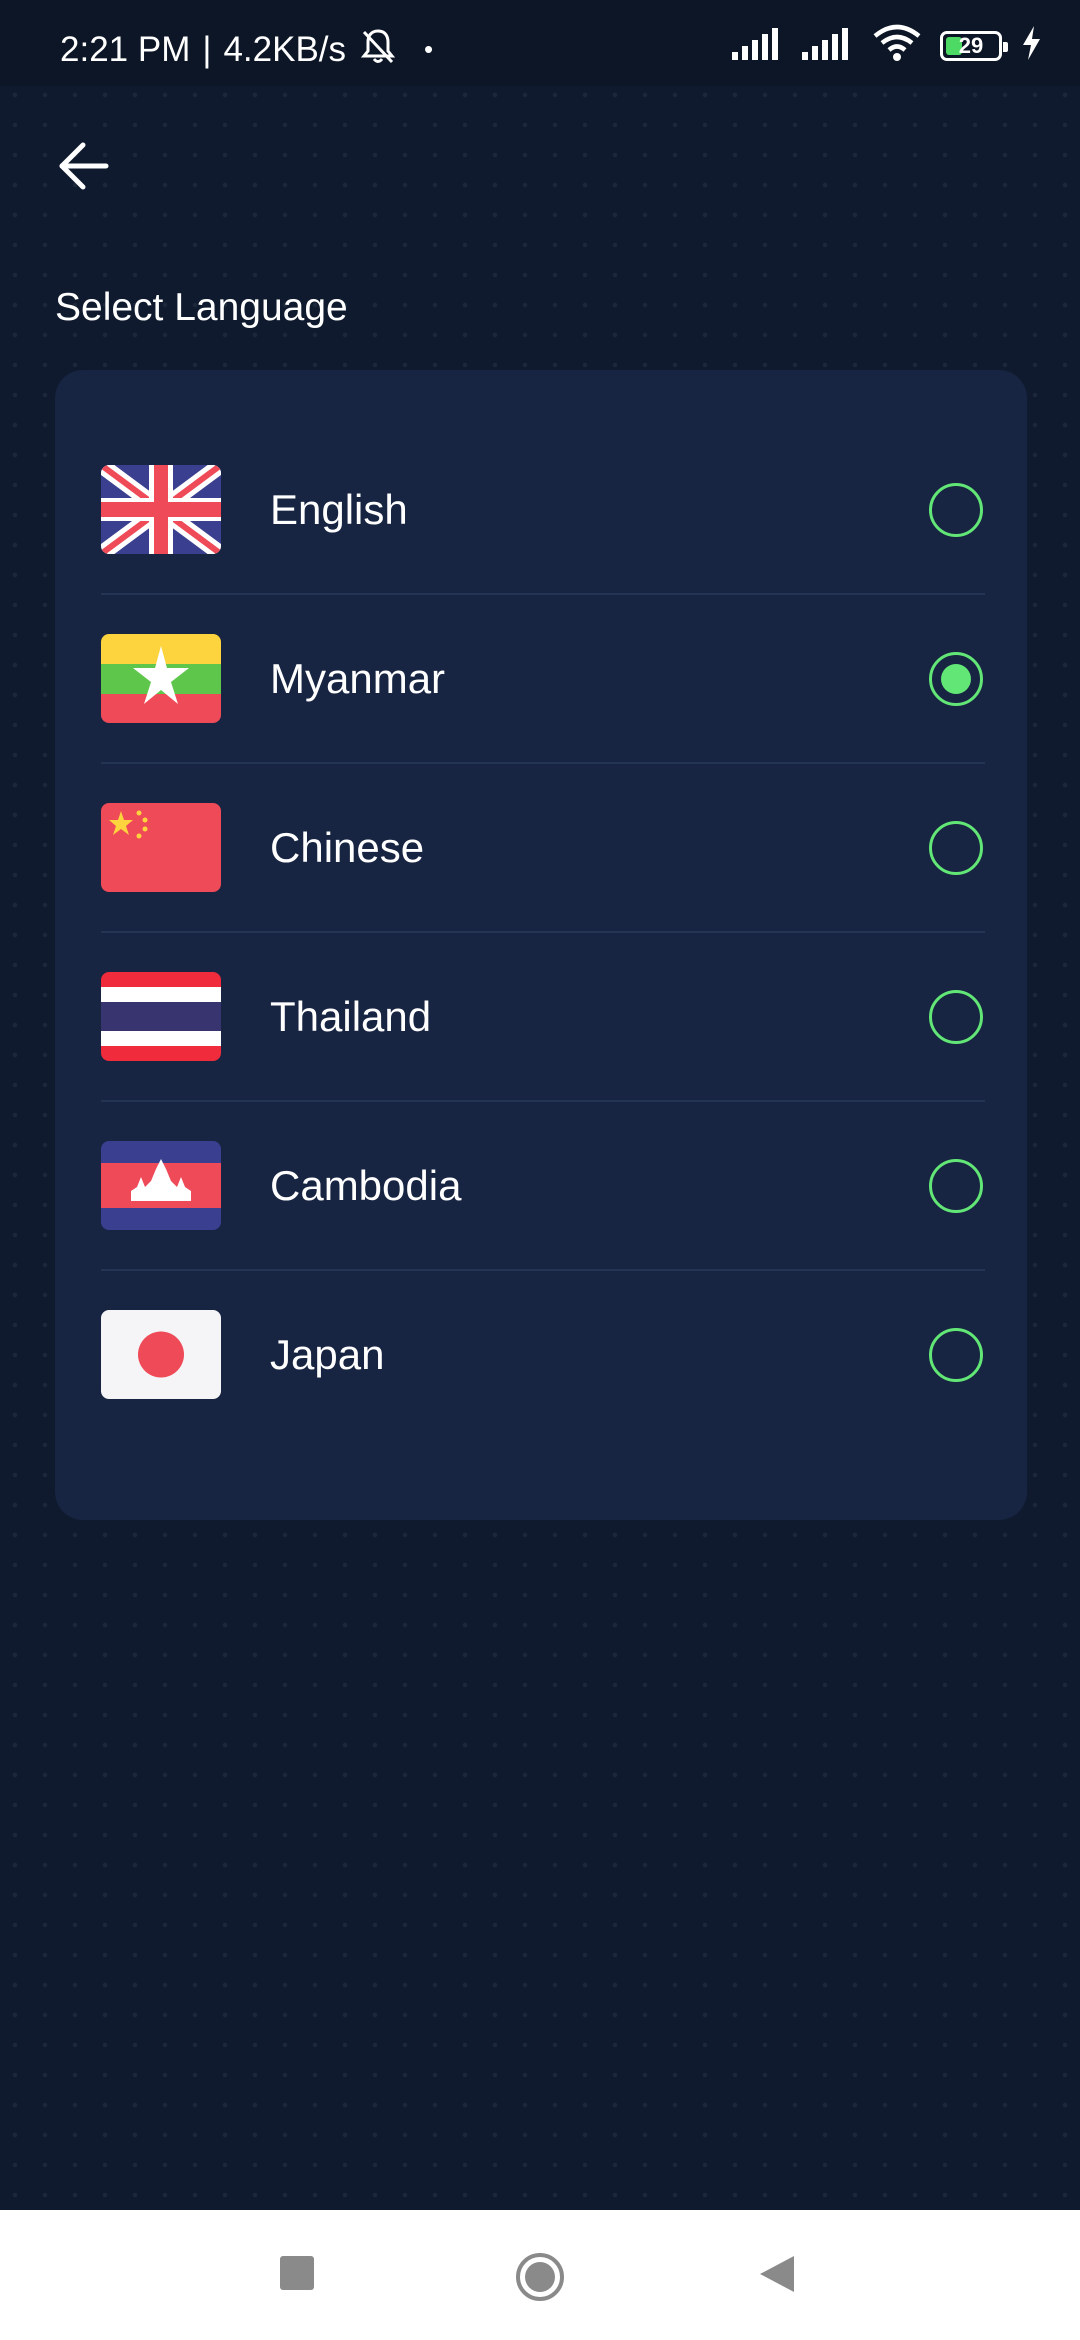 Image resolution: width=1080 pixels, height=2340 pixels. I want to click on status-time: 2:21 PM, so click(125, 49).